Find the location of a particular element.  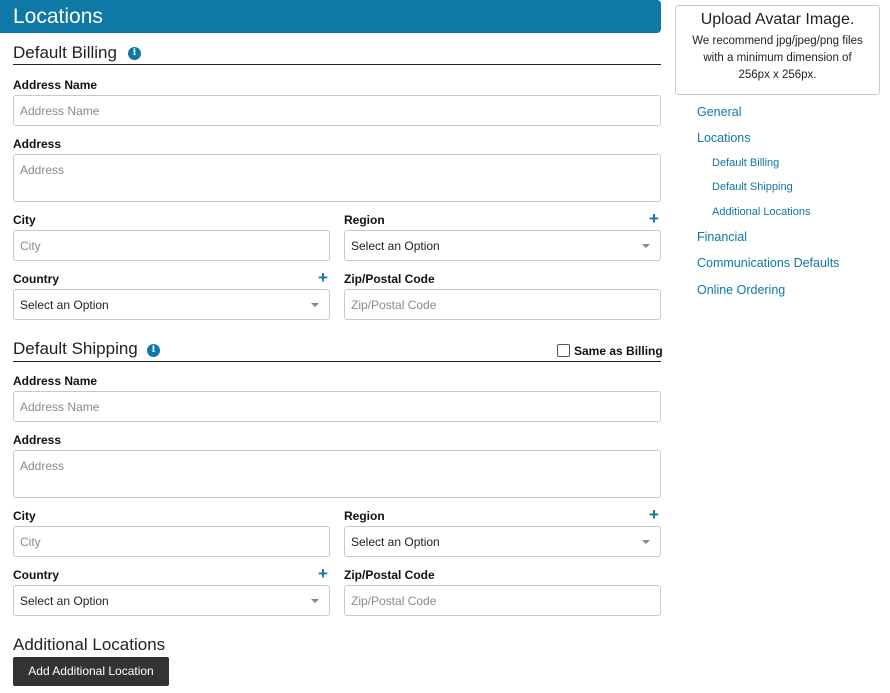

billing-region-label: Region is located at coordinates (364, 220).